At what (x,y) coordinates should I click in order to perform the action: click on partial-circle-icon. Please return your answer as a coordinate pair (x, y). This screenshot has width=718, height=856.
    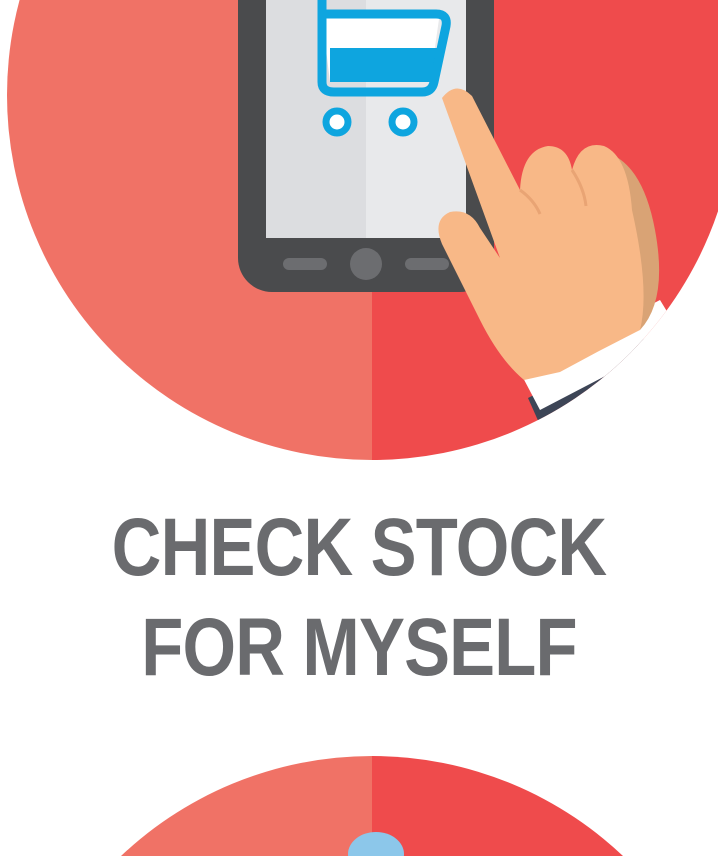
    Looking at the image, I should click on (362, 806).